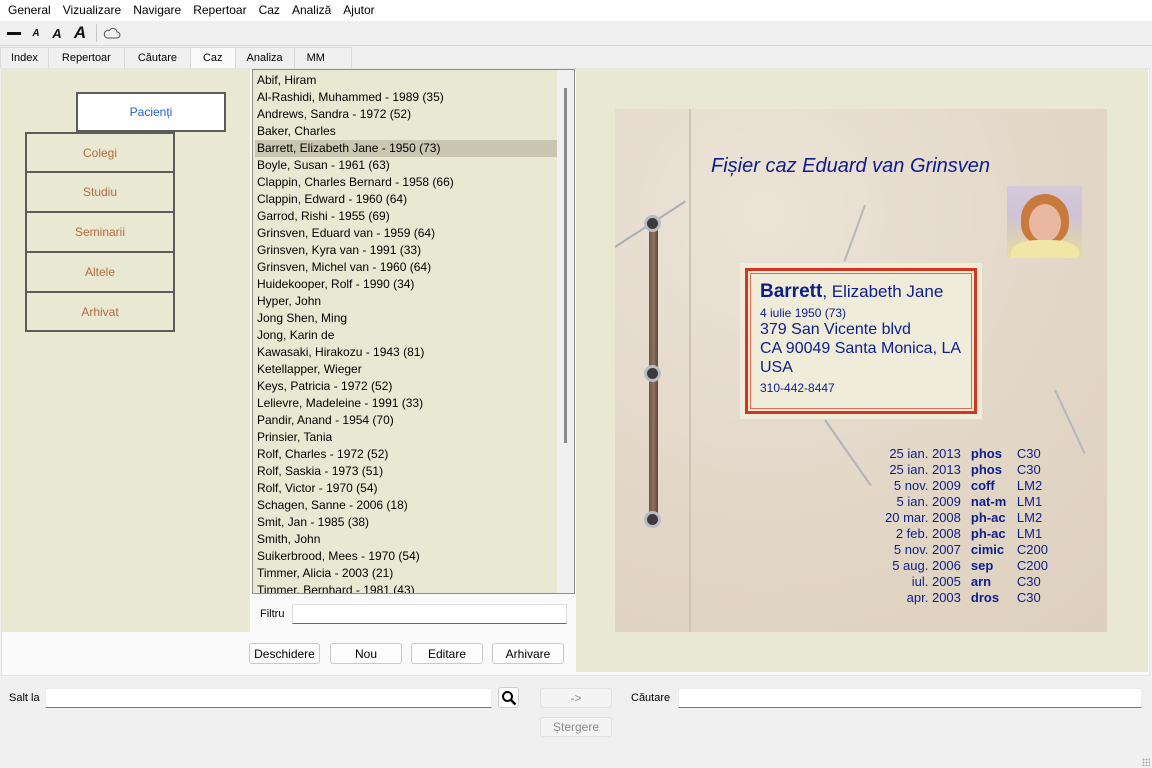 This screenshot has width=1152, height=768. I want to click on patient-address-line: USA, so click(776, 367).